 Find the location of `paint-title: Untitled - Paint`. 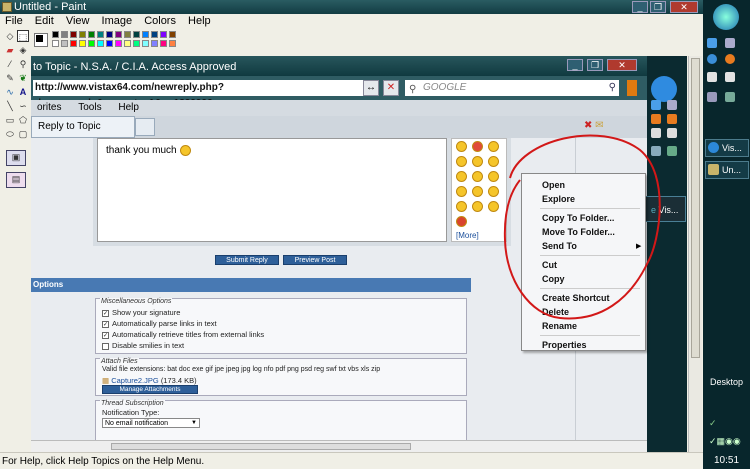

paint-title: Untitled - Paint is located at coordinates (50, 7).